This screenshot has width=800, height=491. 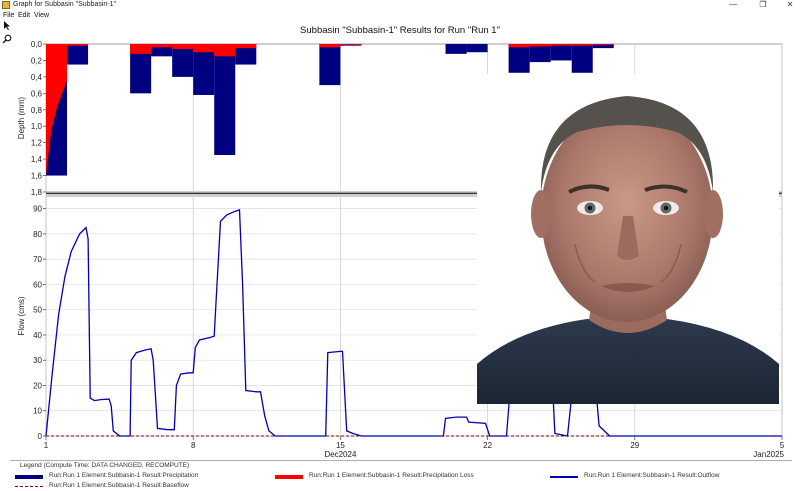 What do you see at coordinates (37, 234) in the screenshot?
I see `flow-tick-label: 80` at bounding box center [37, 234].